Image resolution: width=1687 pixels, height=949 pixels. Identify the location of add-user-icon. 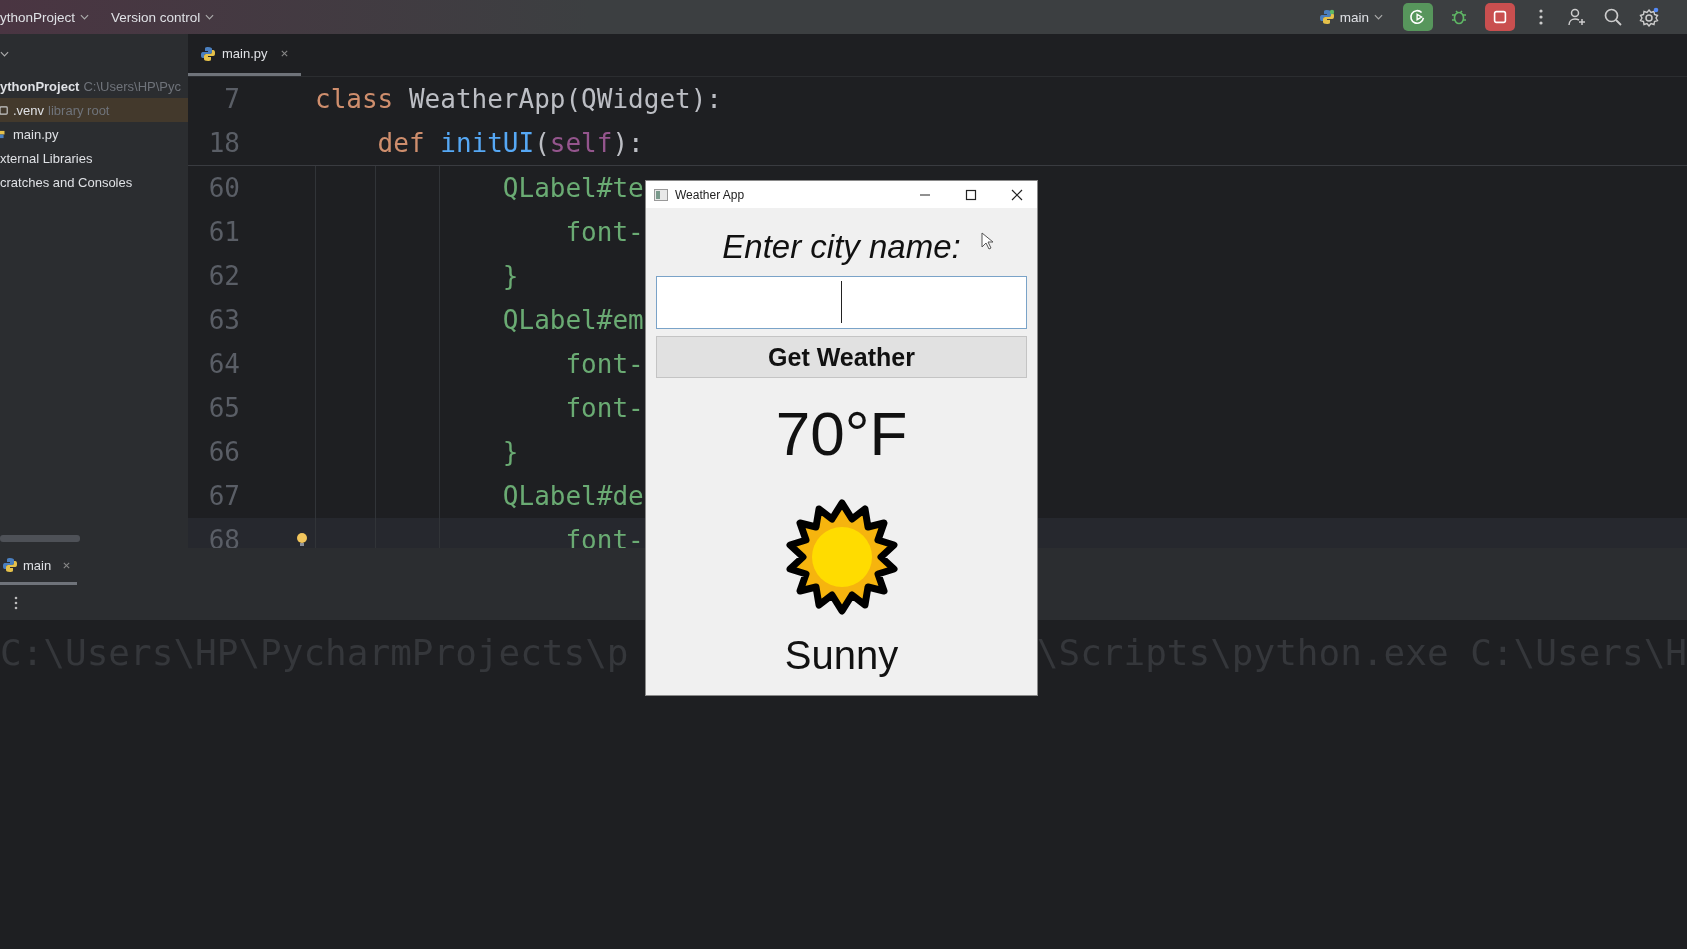
(1577, 17).